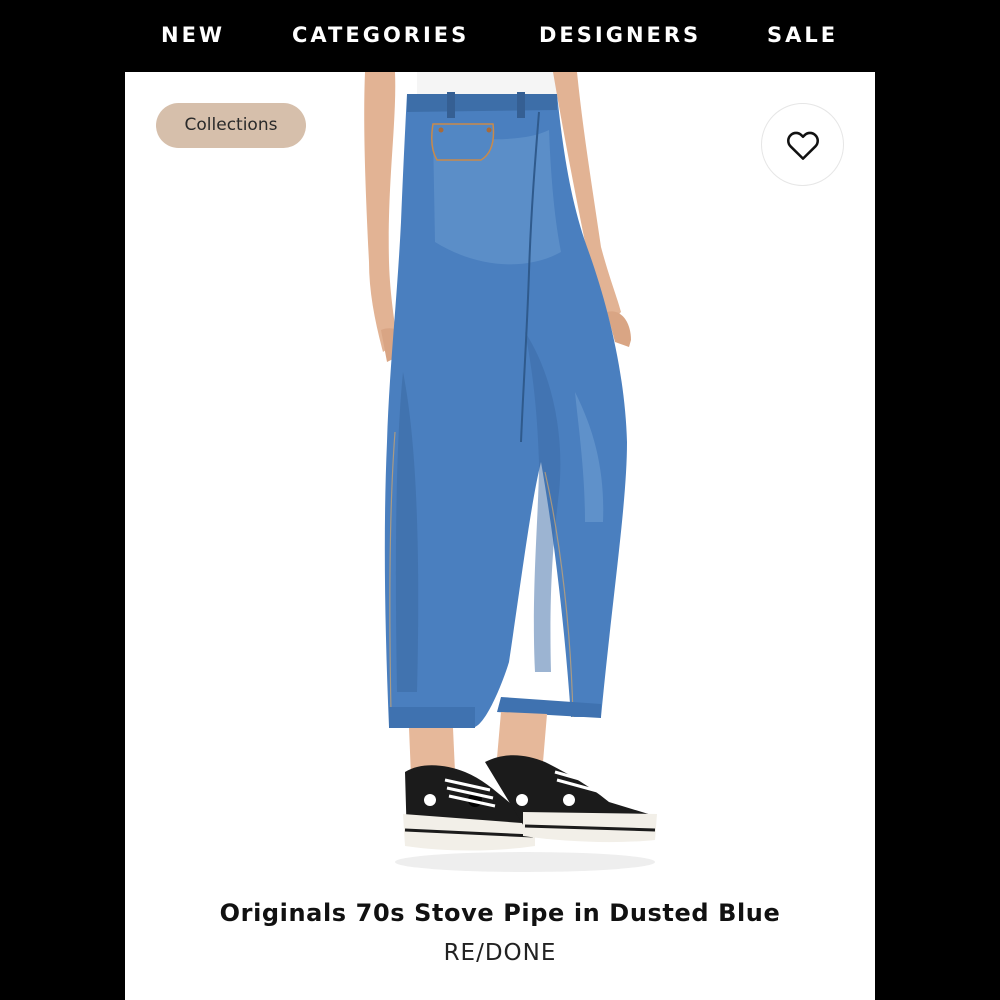 The height and width of the screenshot is (1000, 1000). Describe the element at coordinates (500, 913) in the screenshot. I see `product-title: Originals 70s Stove Pipe in Dusted Blue` at that location.